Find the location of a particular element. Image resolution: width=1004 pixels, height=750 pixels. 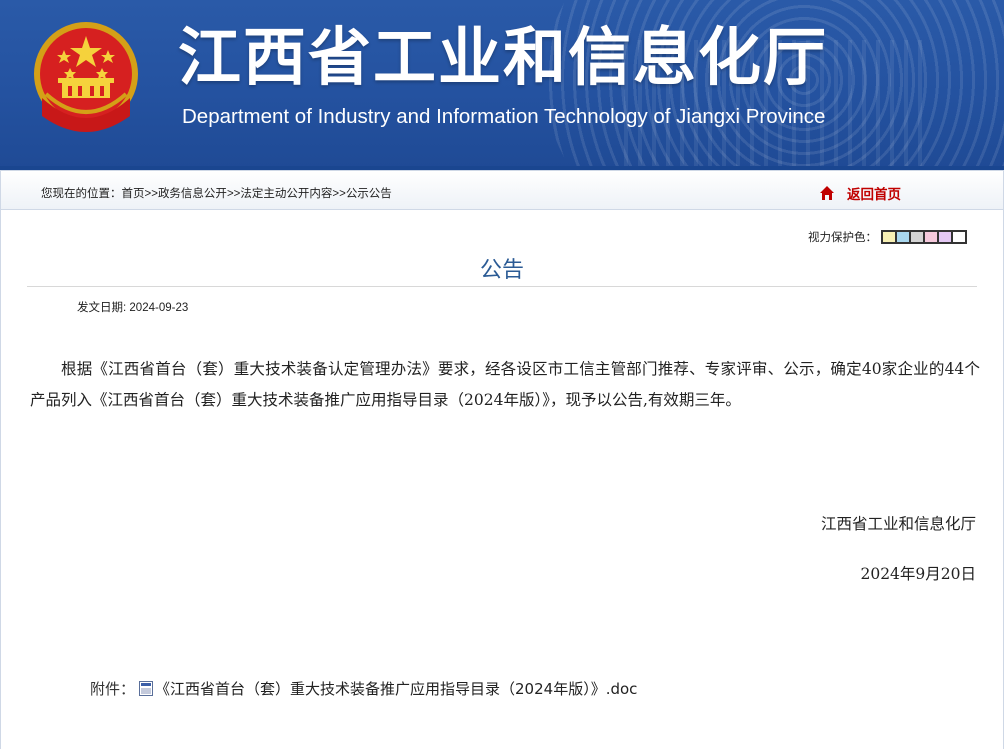

breadcrumb-bar: 您现在的位置：首页>>政务信息公开>>法定主动公开内容>>公示公告 返回首页 is located at coordinates (502, 190).